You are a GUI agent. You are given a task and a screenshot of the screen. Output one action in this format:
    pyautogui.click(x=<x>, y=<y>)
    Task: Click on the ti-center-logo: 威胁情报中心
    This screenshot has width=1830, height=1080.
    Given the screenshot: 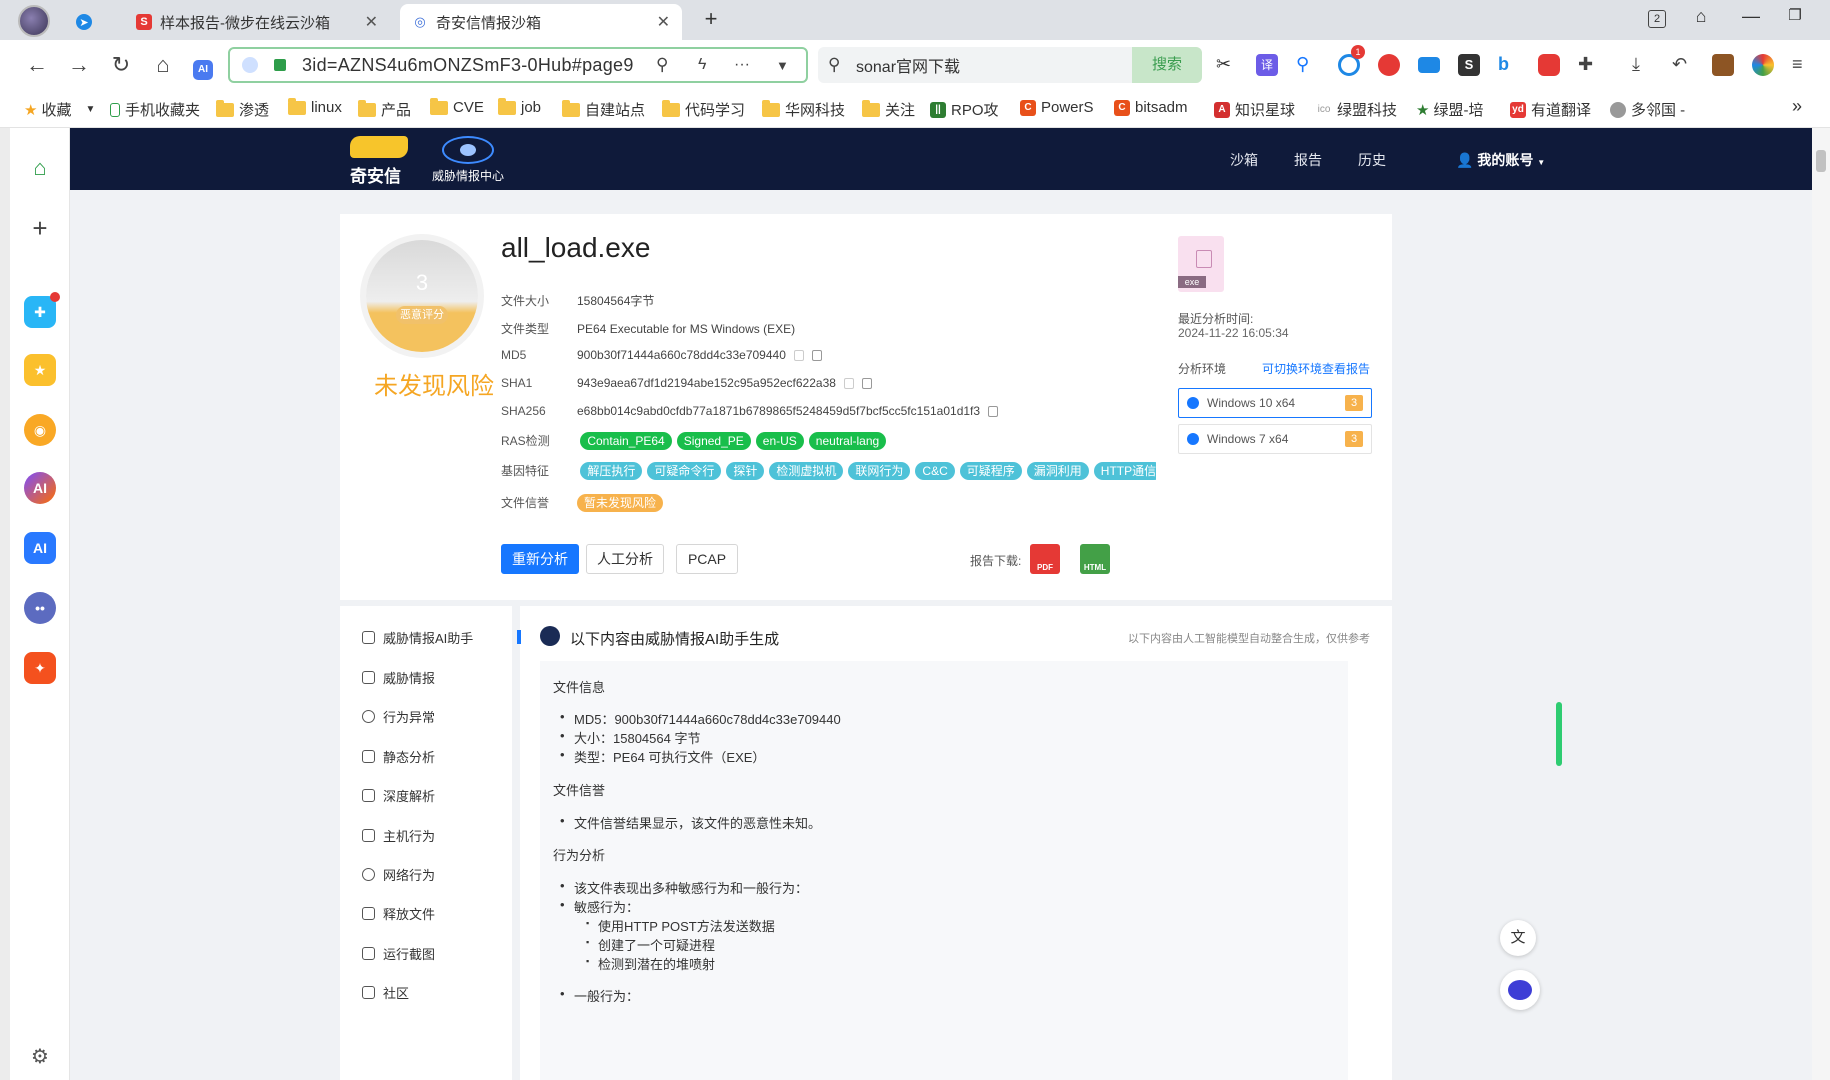 What is the action you would take?
    pyautogui.click(x=468, y=160)
    